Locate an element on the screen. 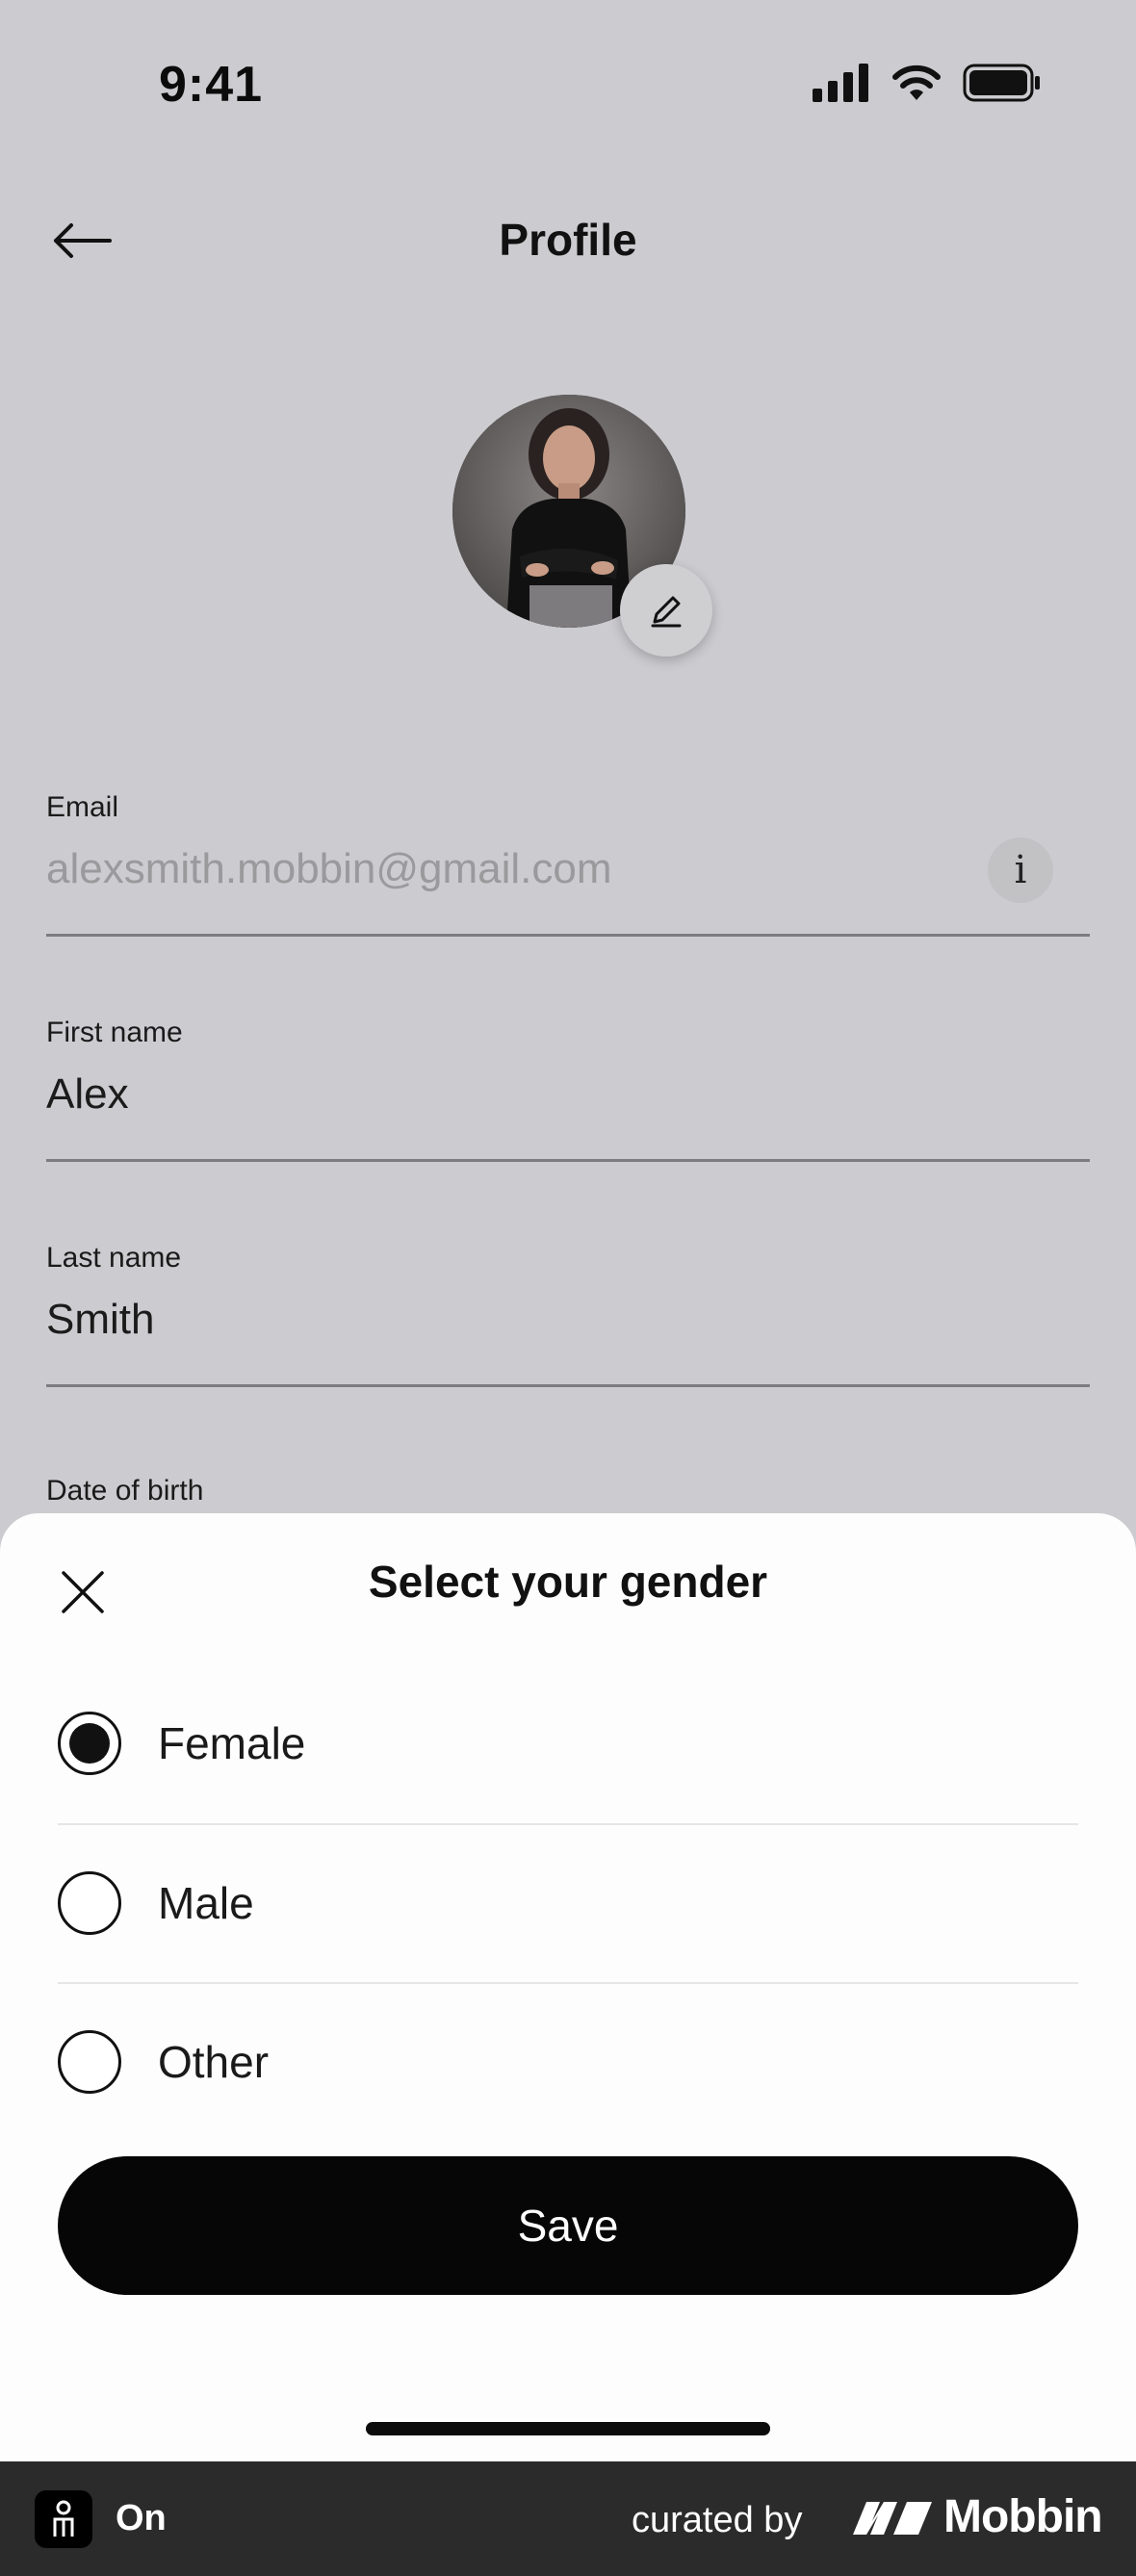  info-icon: i is located at coordinates (1021, 870).